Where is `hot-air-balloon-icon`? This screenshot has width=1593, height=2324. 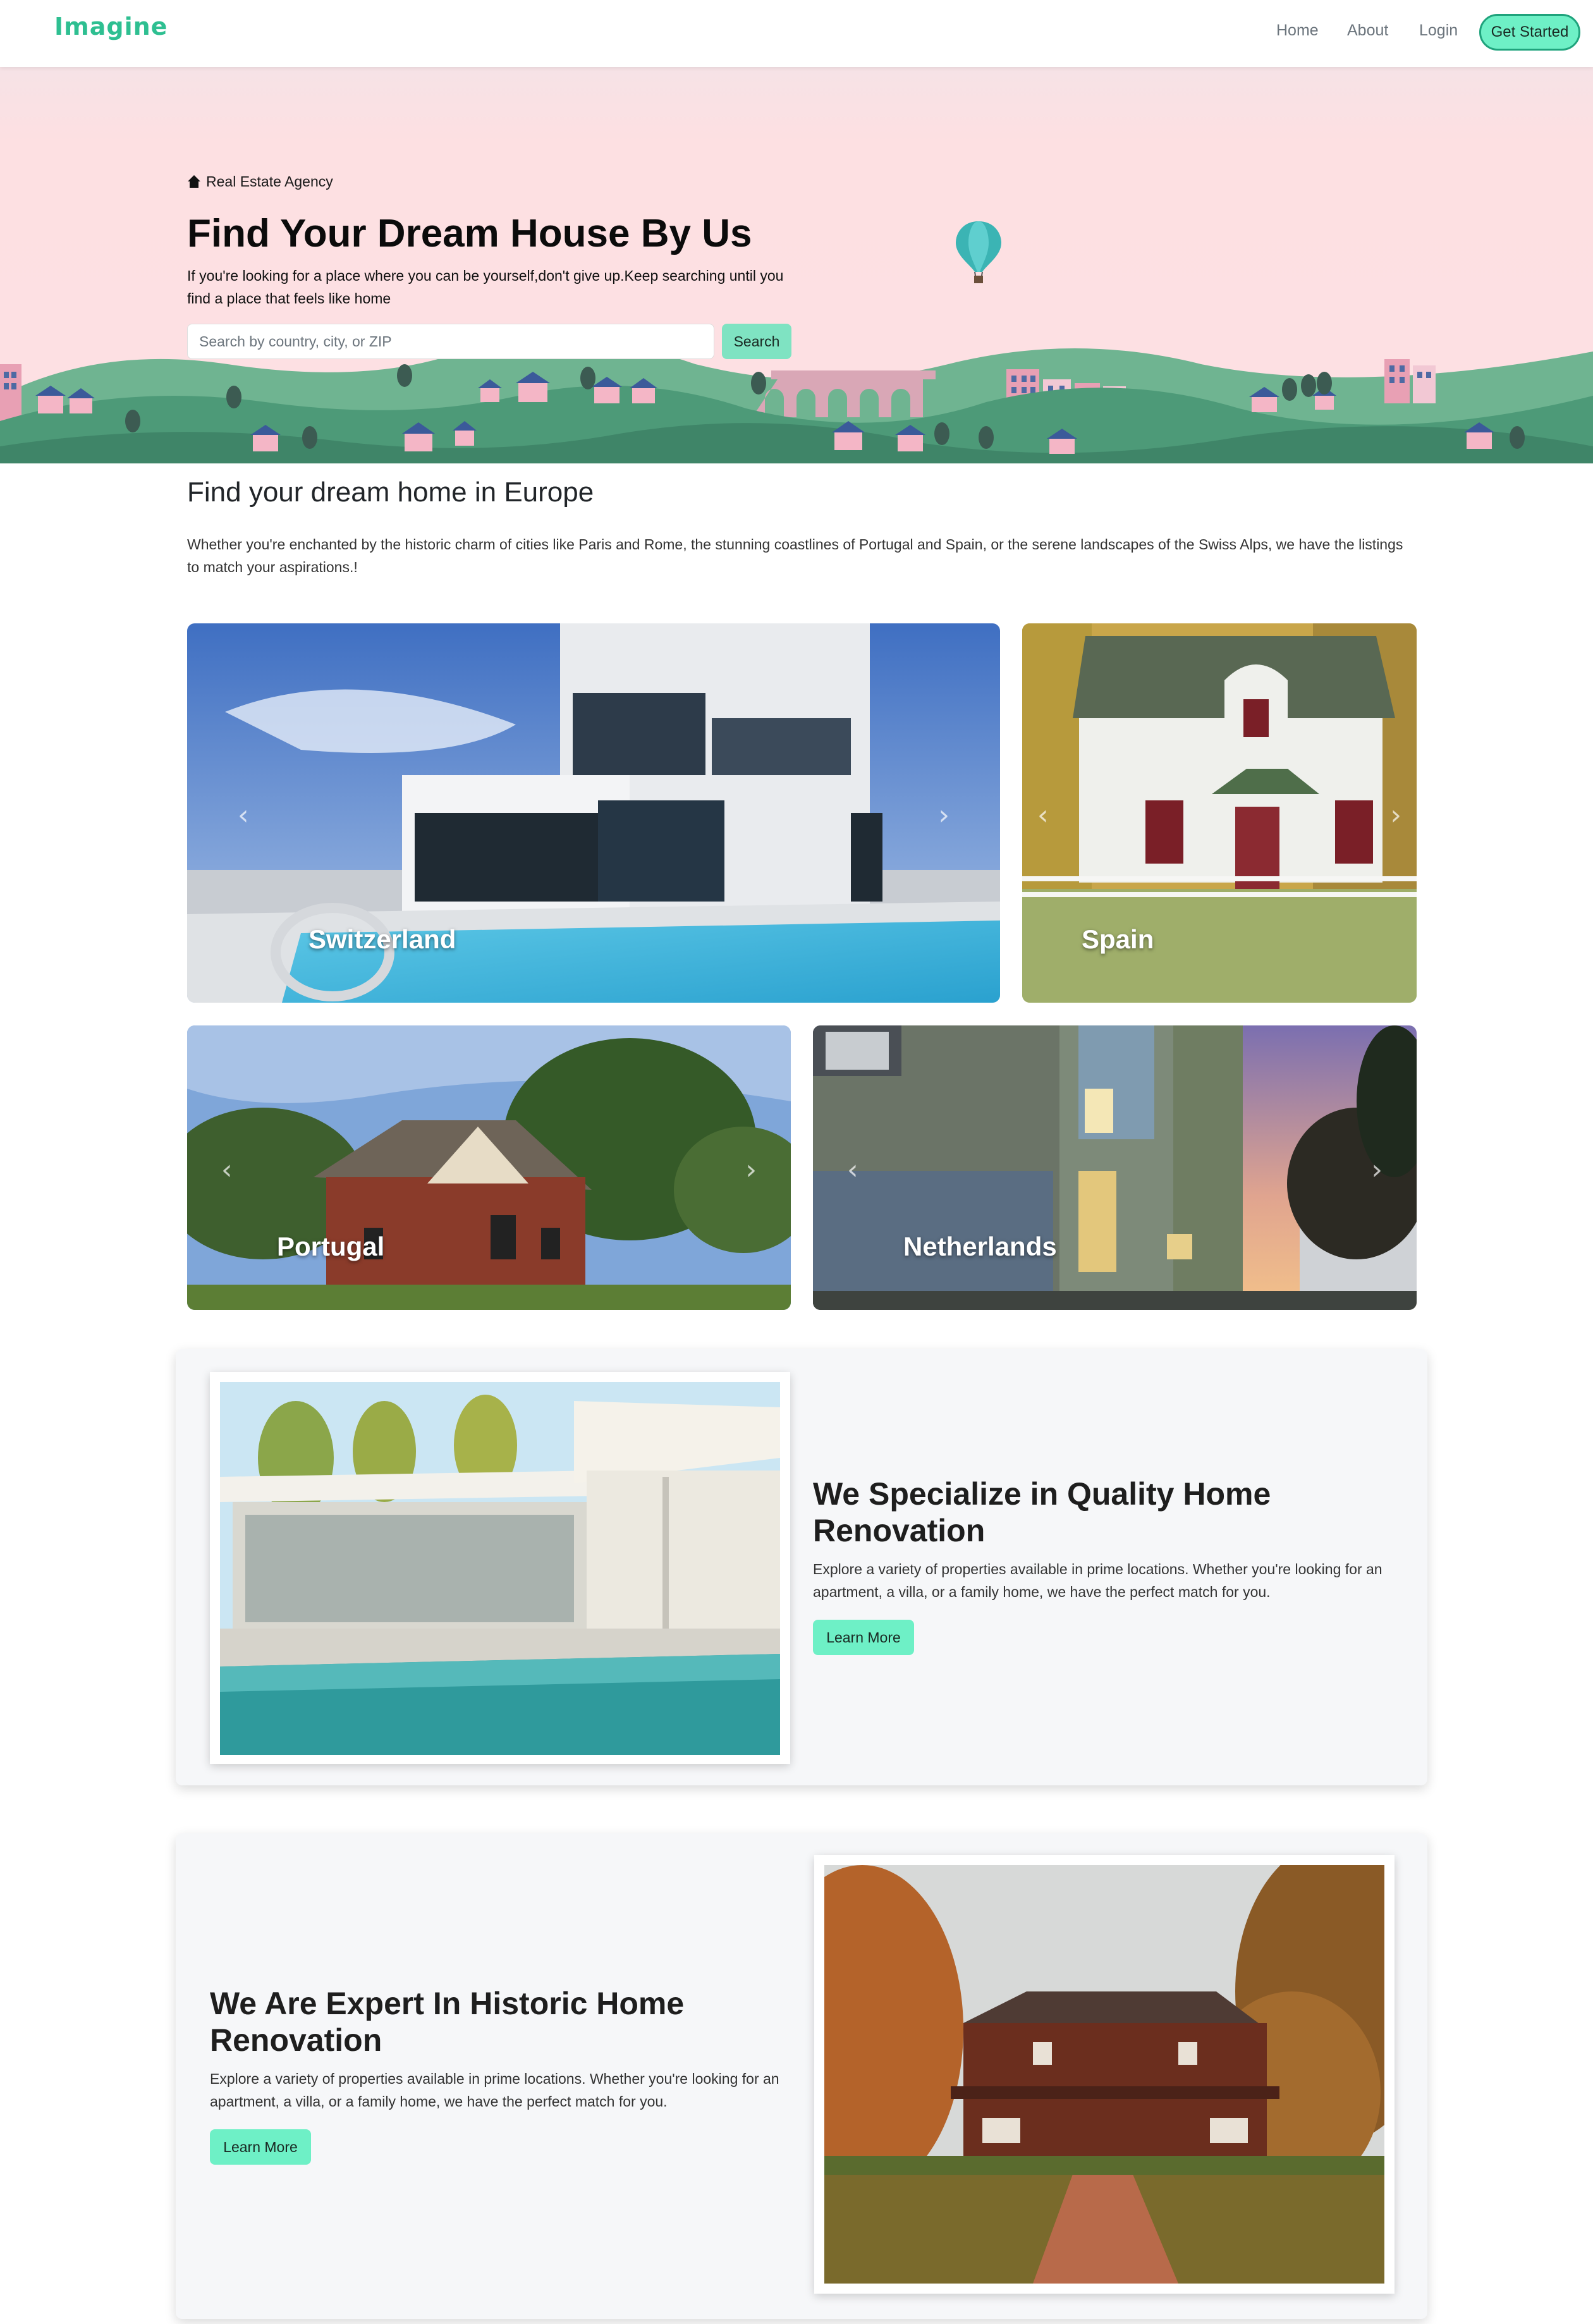
hot-air-balloon-icon is located at coordinates (978, 252).